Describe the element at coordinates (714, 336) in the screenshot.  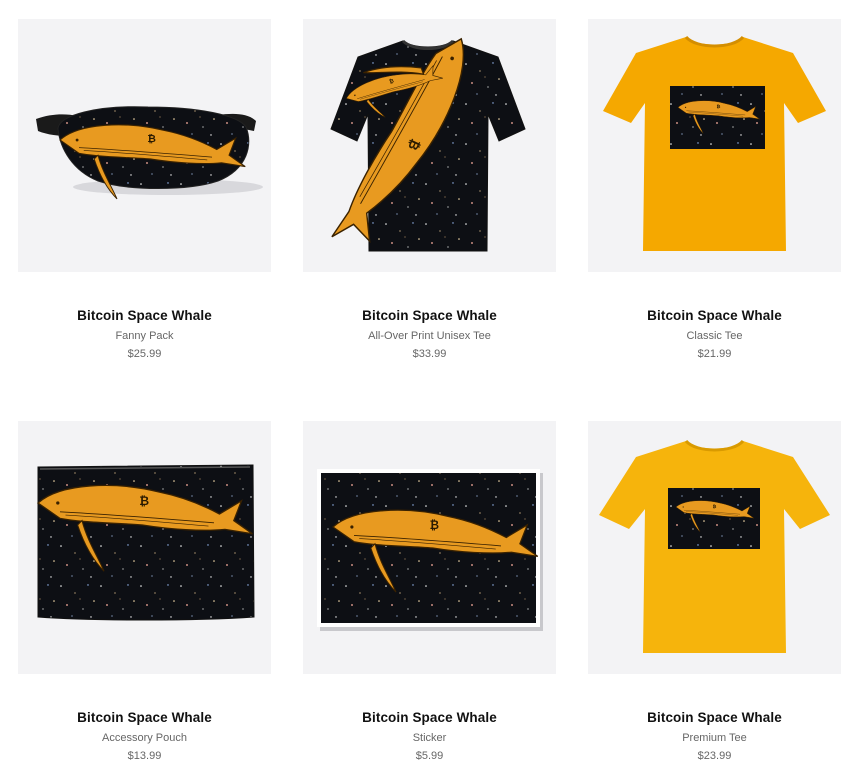
I see `product-type: Classic Tee` at that location.